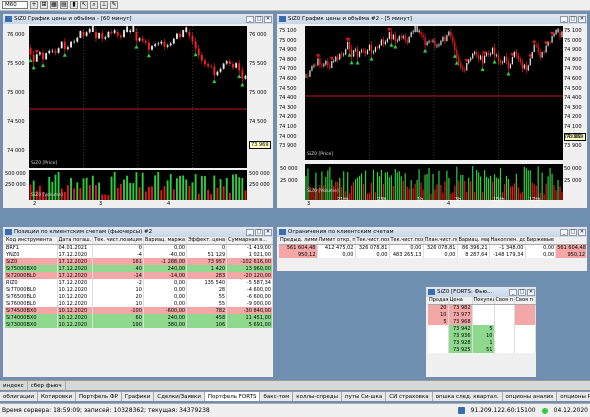 The width and height of the screenshot is (590, 417). I want to click on table-row: Si76000BL0 10.12.2020 10 0,00 55 -9 000,00, so click(139, 303).